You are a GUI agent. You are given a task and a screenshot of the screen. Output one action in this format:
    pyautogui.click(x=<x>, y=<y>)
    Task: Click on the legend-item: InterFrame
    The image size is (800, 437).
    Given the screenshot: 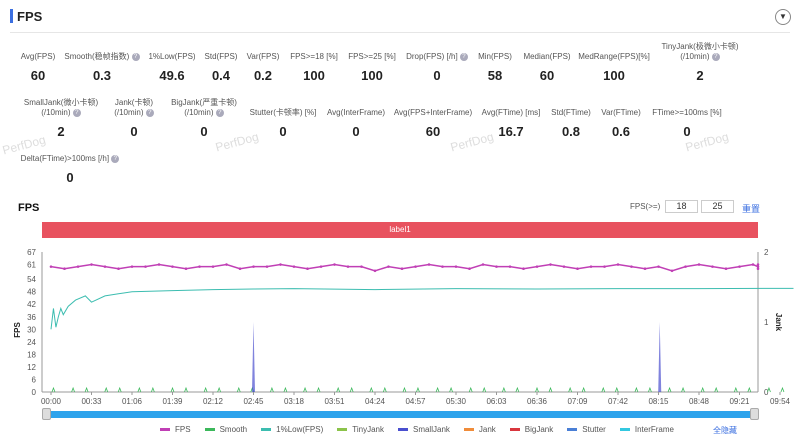 What is the action you would take?
    pyautogui.click(x=646, y=429)
    